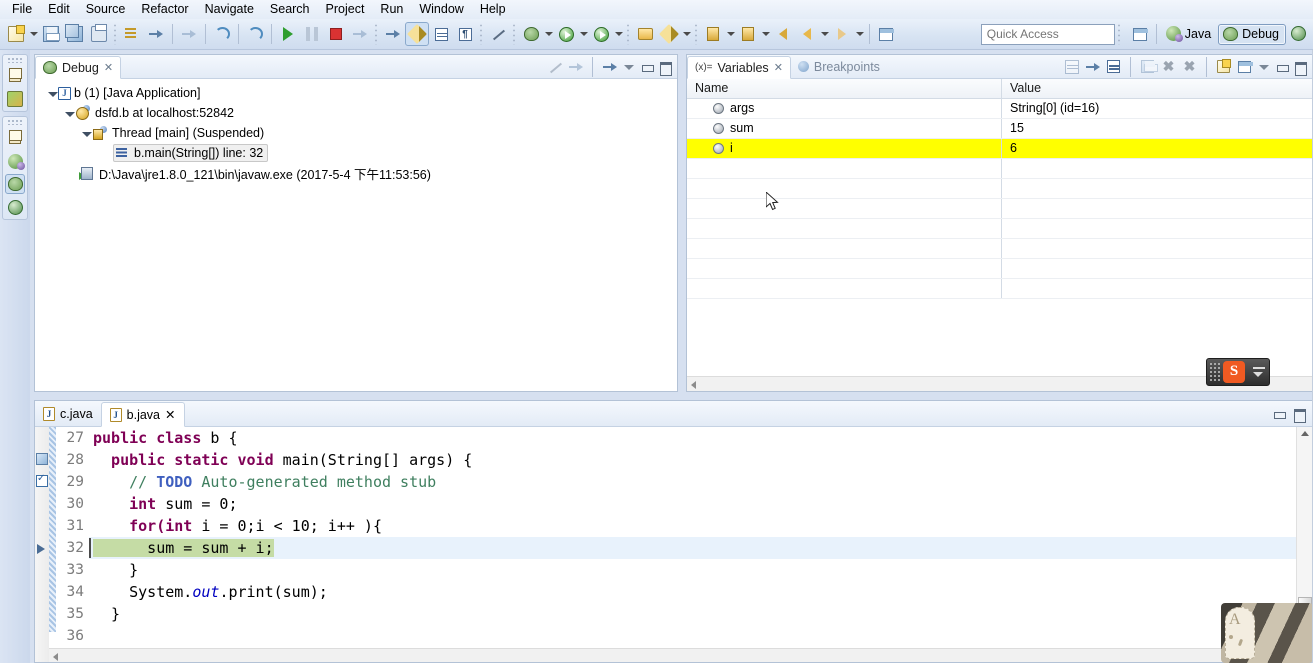  What do you see at coordinates (1234, 372) in the screenshot?
I see `ime-logo-icon: S` at bounding box center [1234, 372].